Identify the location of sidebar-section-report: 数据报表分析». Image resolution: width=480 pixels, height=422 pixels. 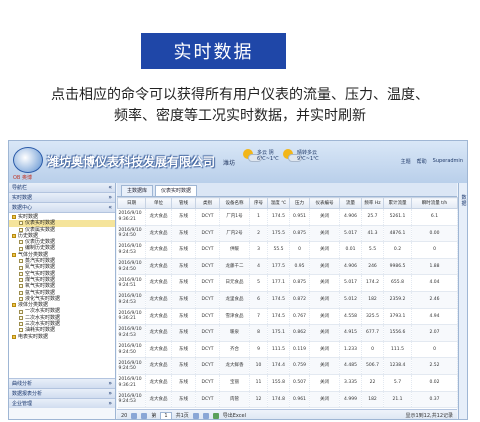
(62, 393).